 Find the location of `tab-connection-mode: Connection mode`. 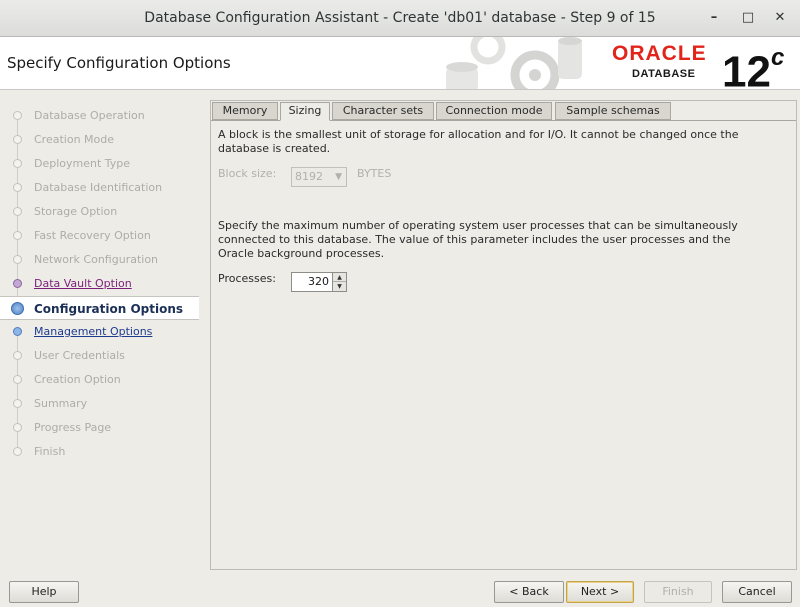

tab-connection-mode: Connection mode is located at coordinates (494, 111).